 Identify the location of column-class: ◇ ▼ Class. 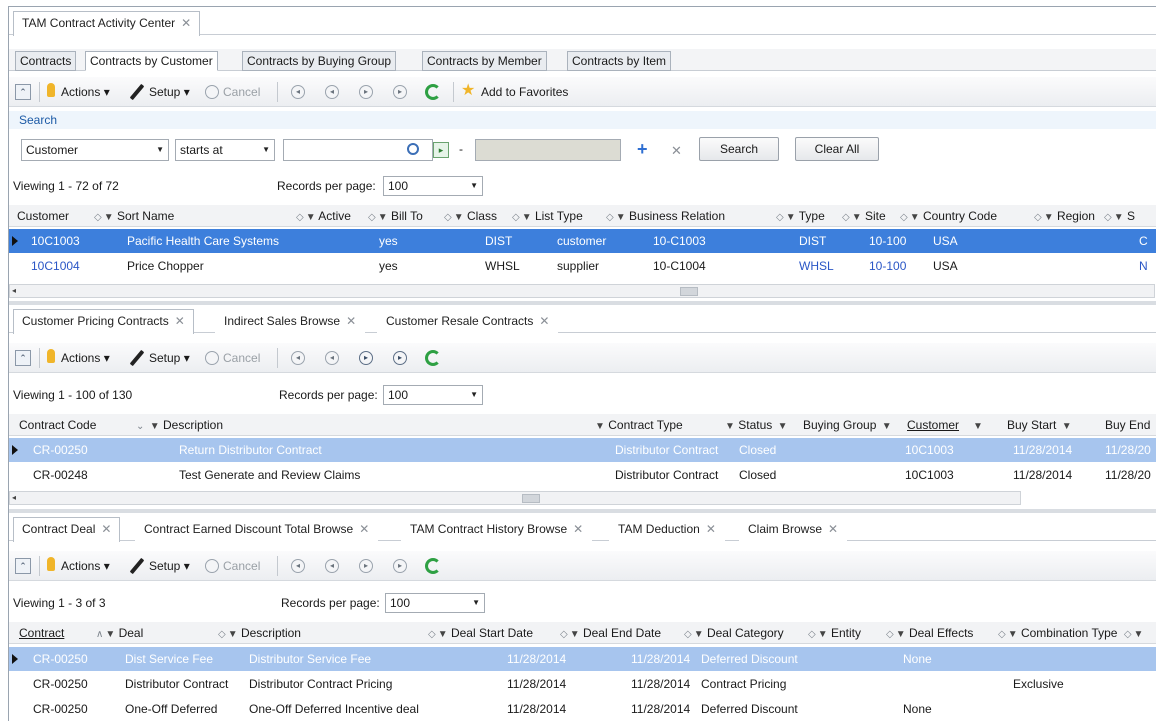
(469, 217).